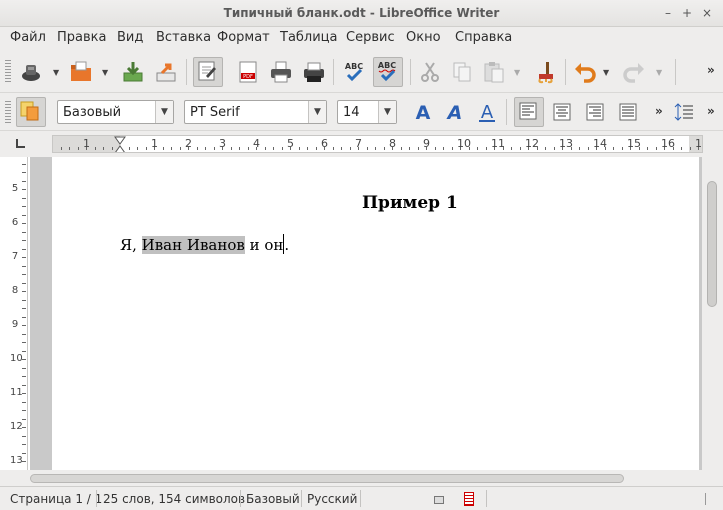 Image resolution: width=723 pixels, height=510 pixels. I want to click on align-left-icon, so click(529, 112).